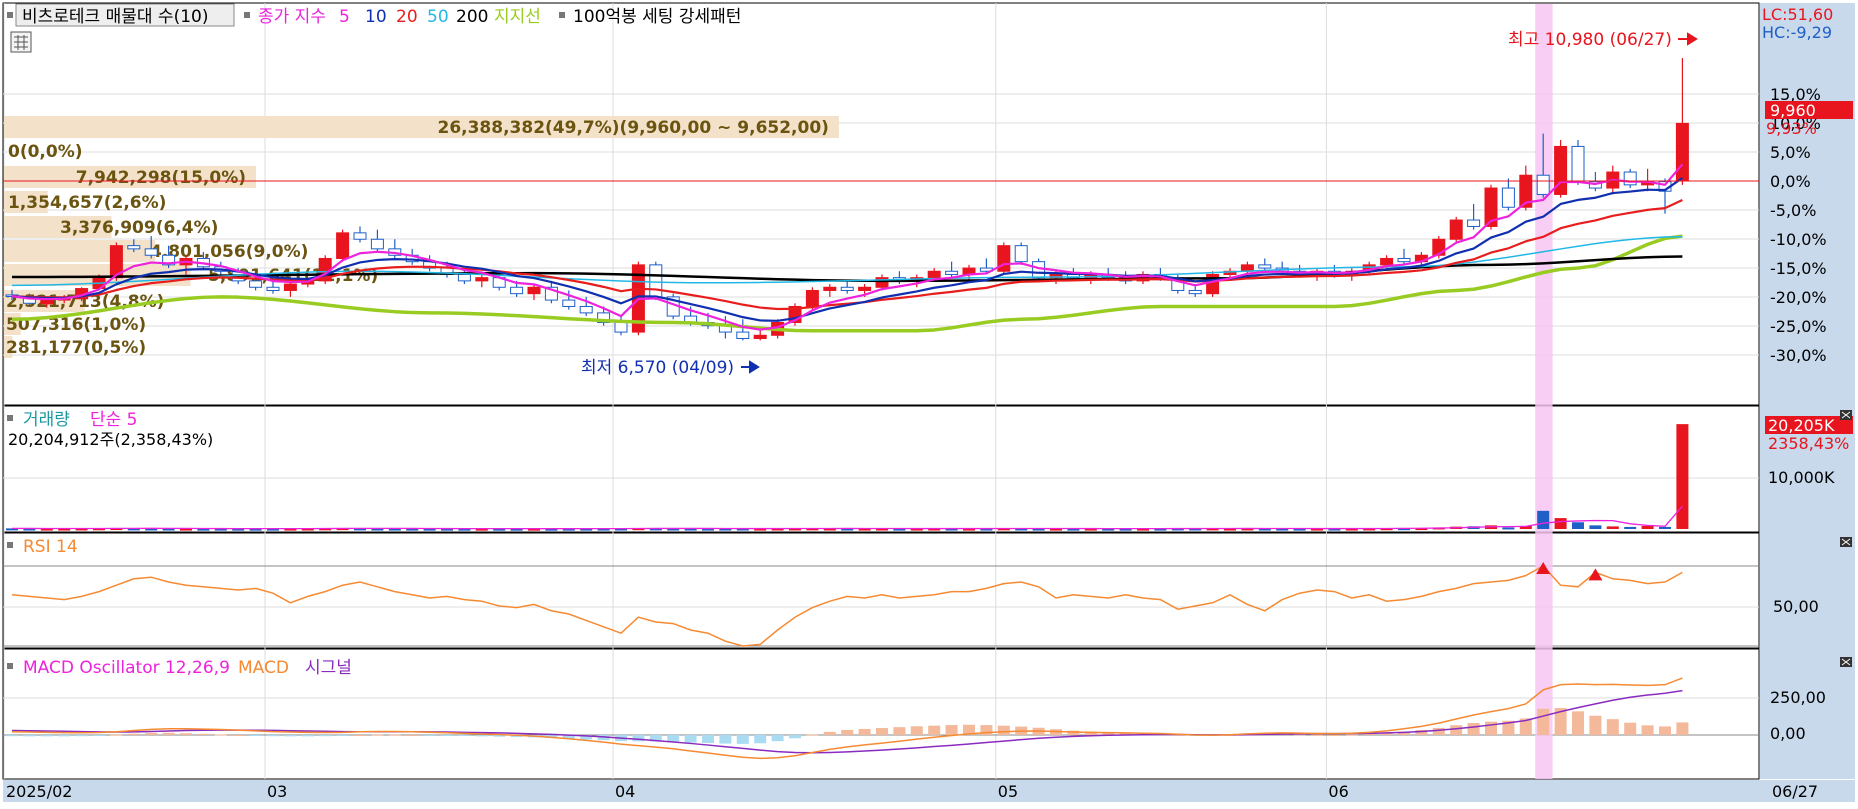 The width and height of the screenshot is (1858, 809). I want to click on y-tick-label: -20,0%, so click(1798, 297).